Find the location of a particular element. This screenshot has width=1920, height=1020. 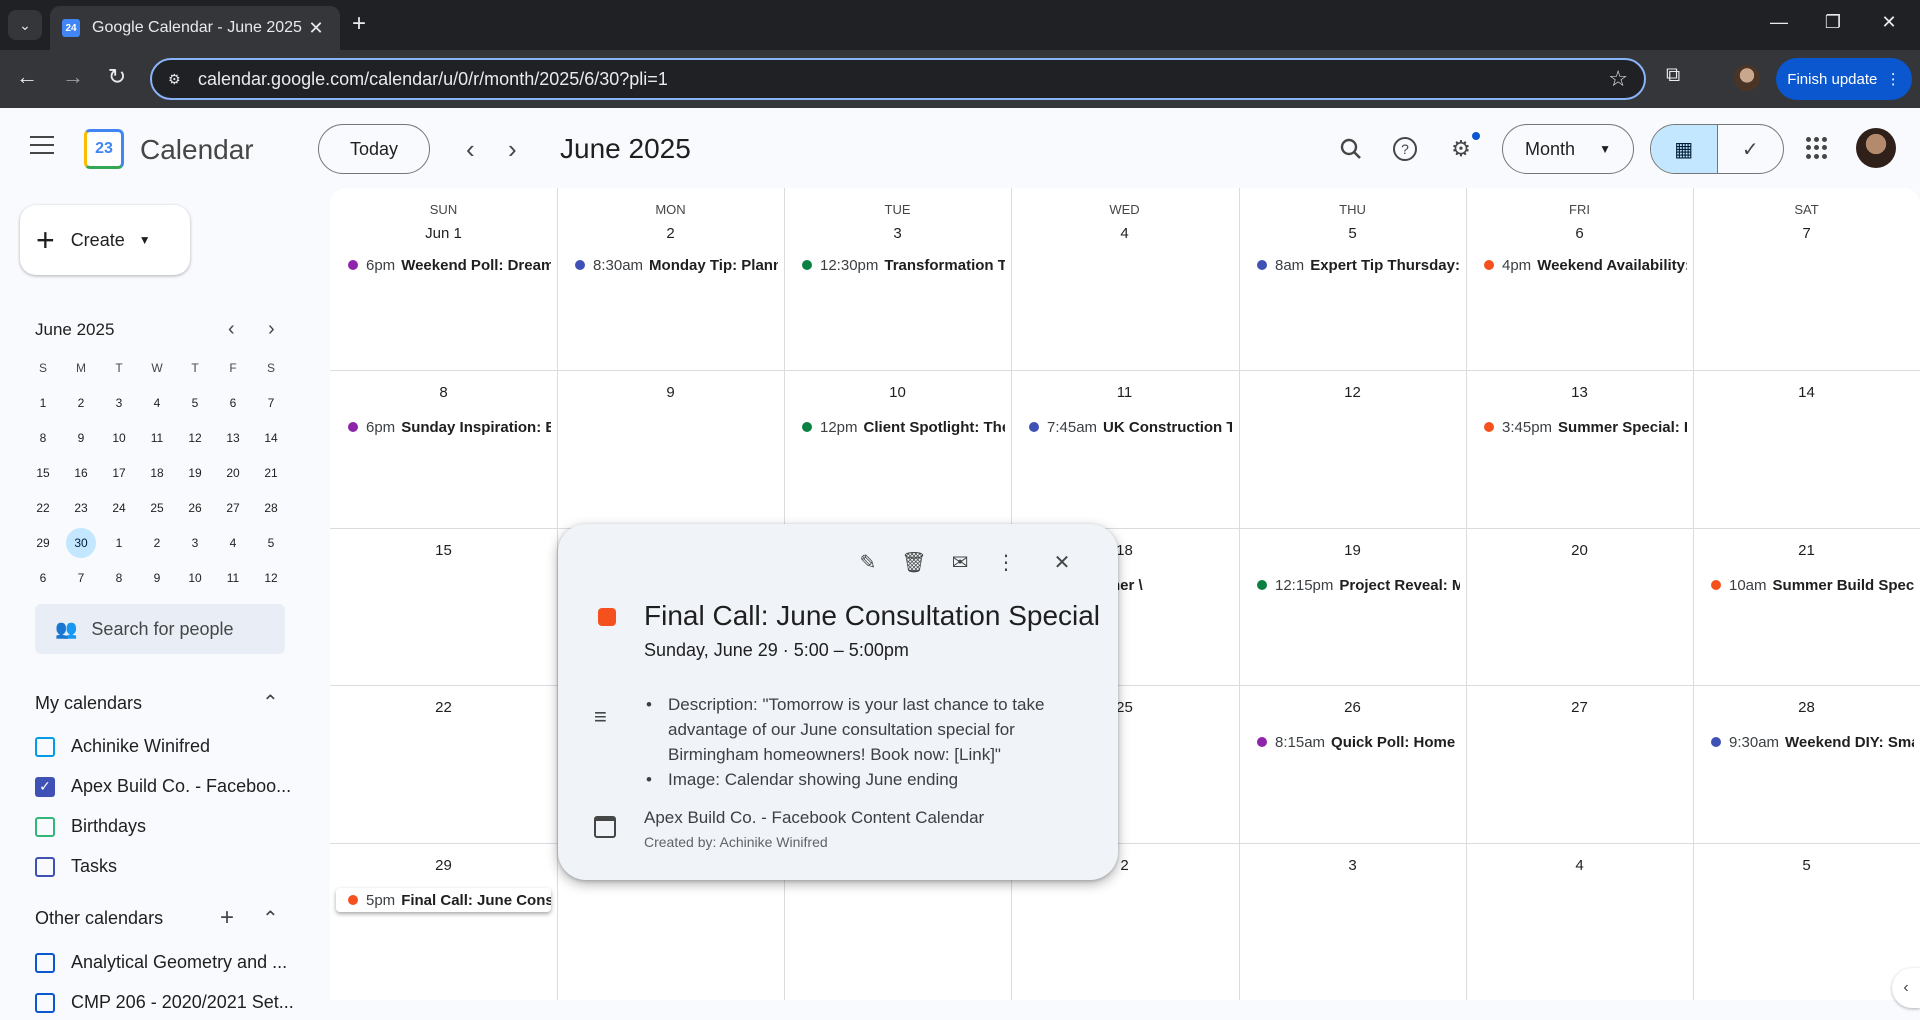

day-number: 15 is located at coordinates (443, 550).